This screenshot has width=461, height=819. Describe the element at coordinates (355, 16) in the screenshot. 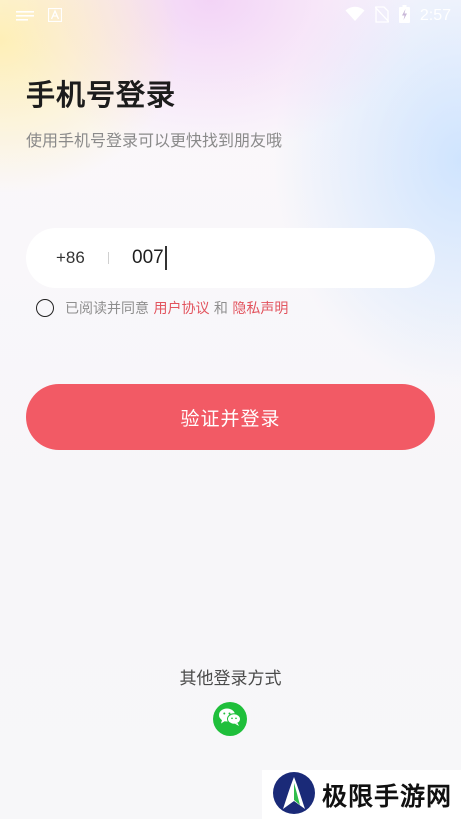

I see `wifi-icon` at that location.